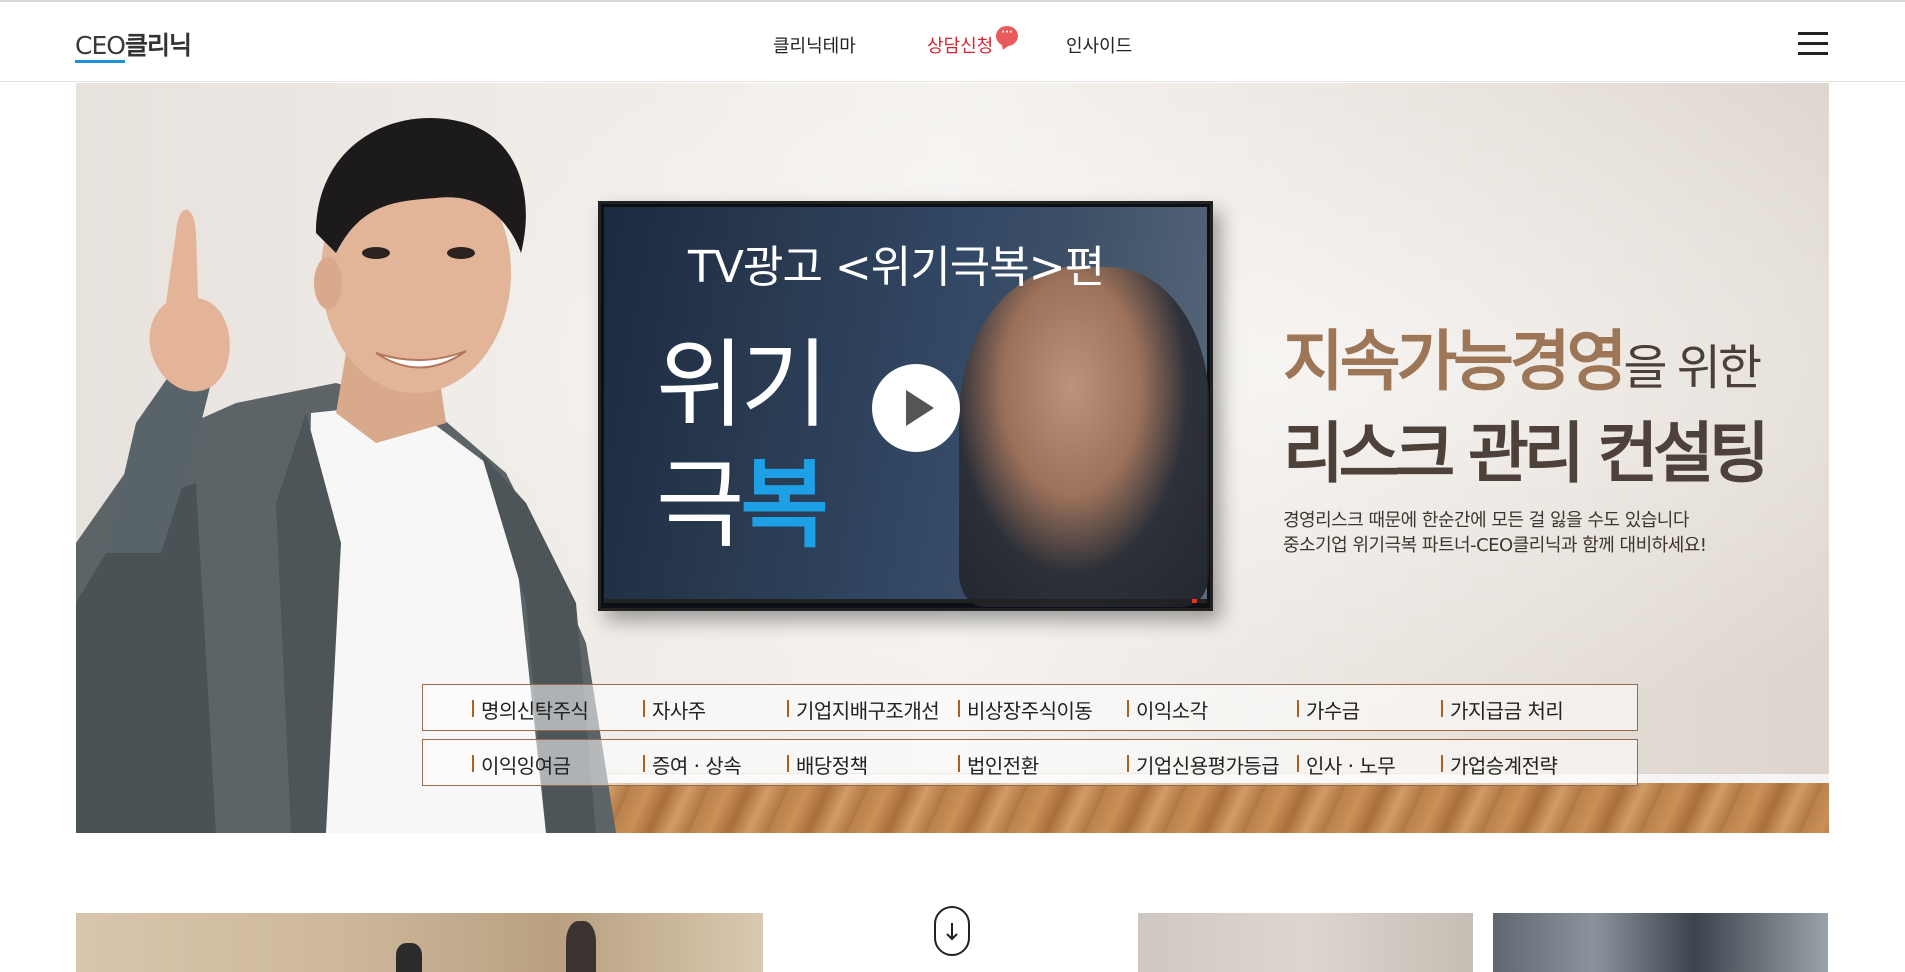 The width and height of the screenshot is (1905, 972). I want to click on video-headline-line2: 극복, so click(742, 496).